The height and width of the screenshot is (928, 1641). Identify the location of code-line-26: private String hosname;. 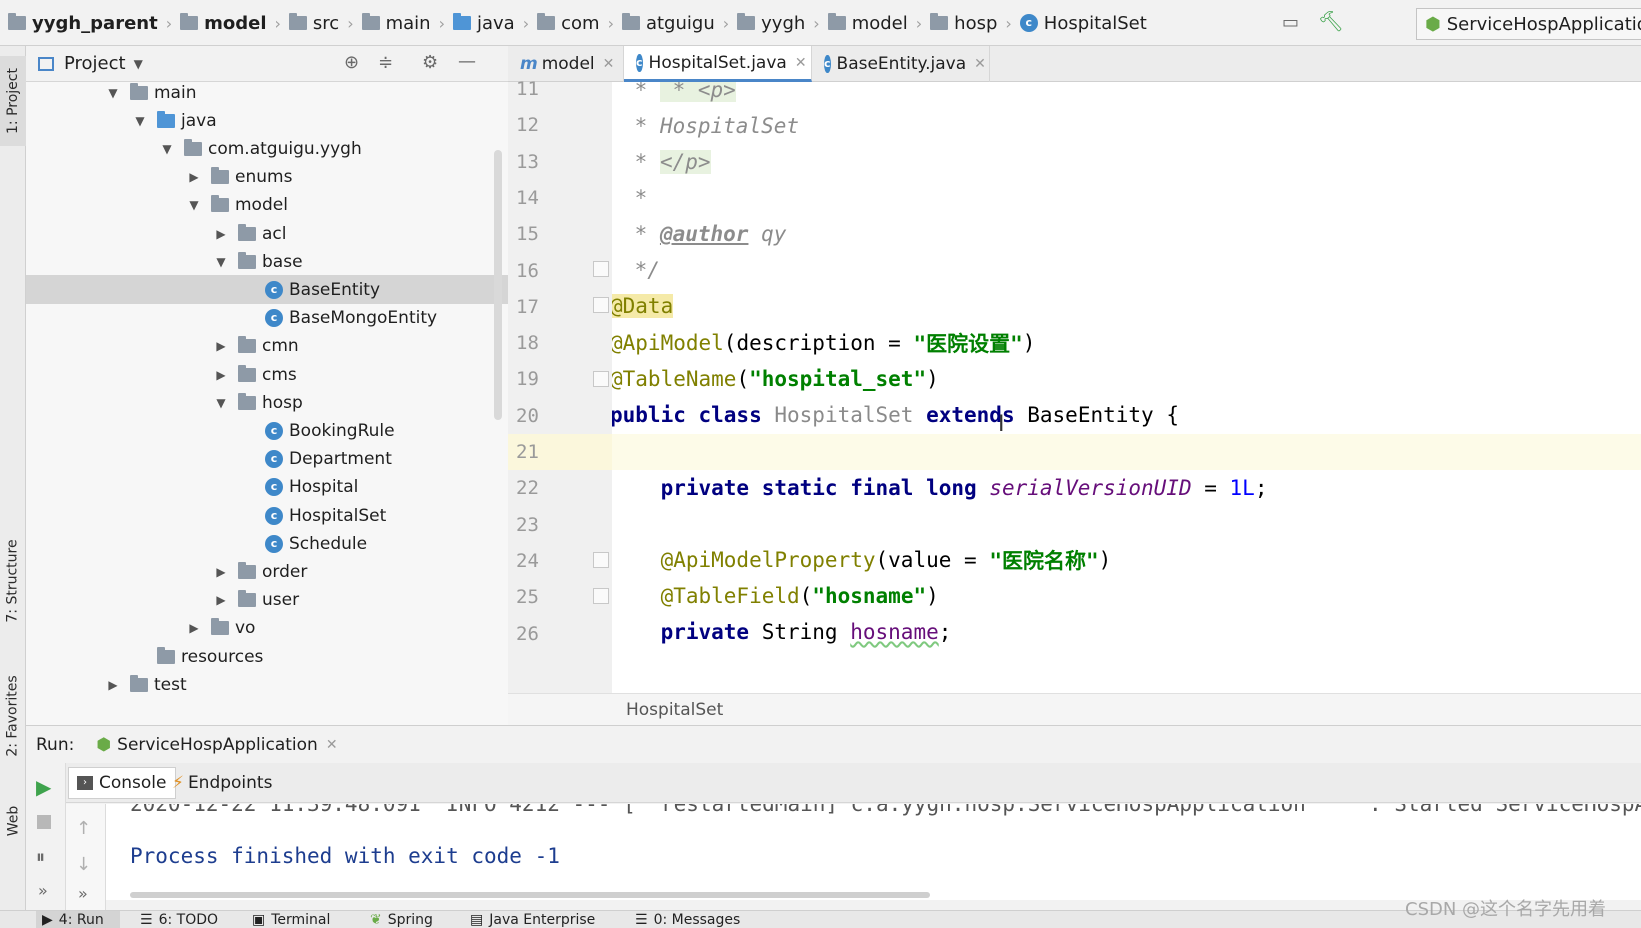
(782, 632).